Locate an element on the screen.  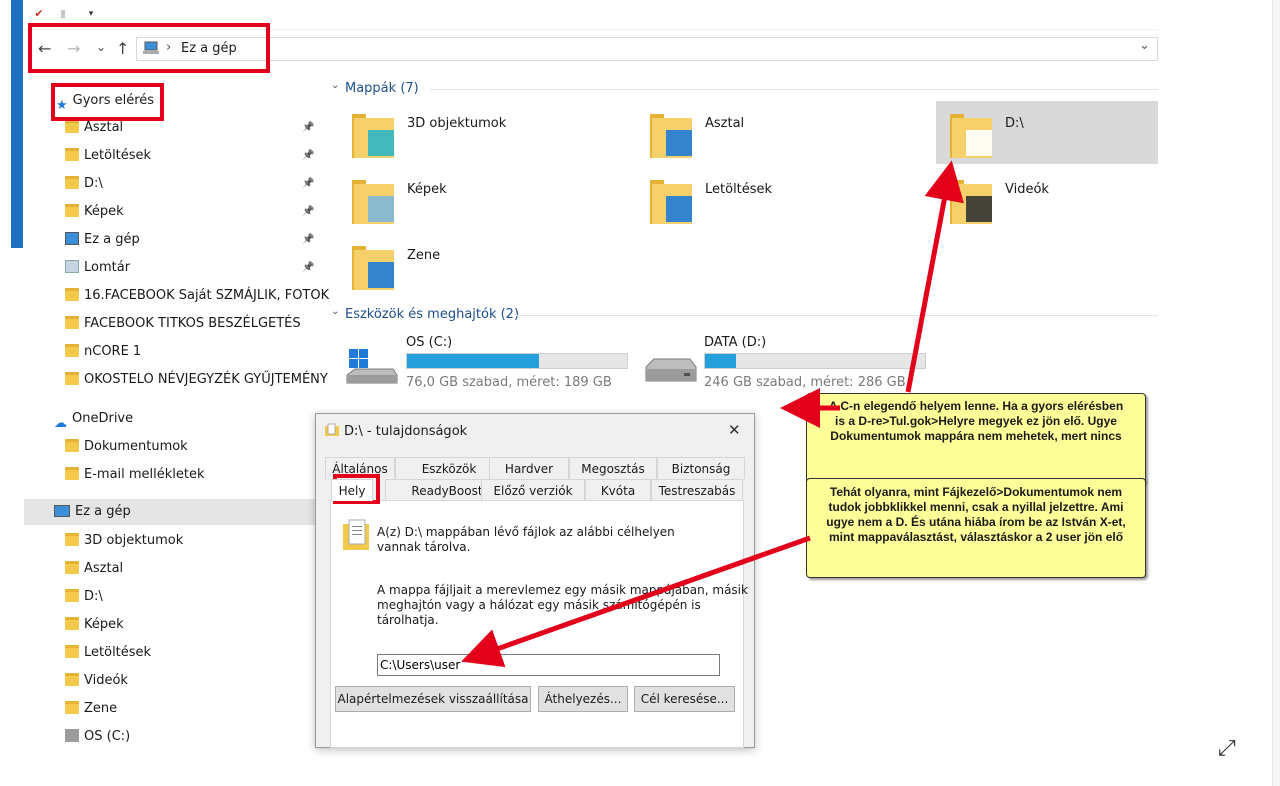
arrow-to-d-folder is located at coordinates (934, 276).